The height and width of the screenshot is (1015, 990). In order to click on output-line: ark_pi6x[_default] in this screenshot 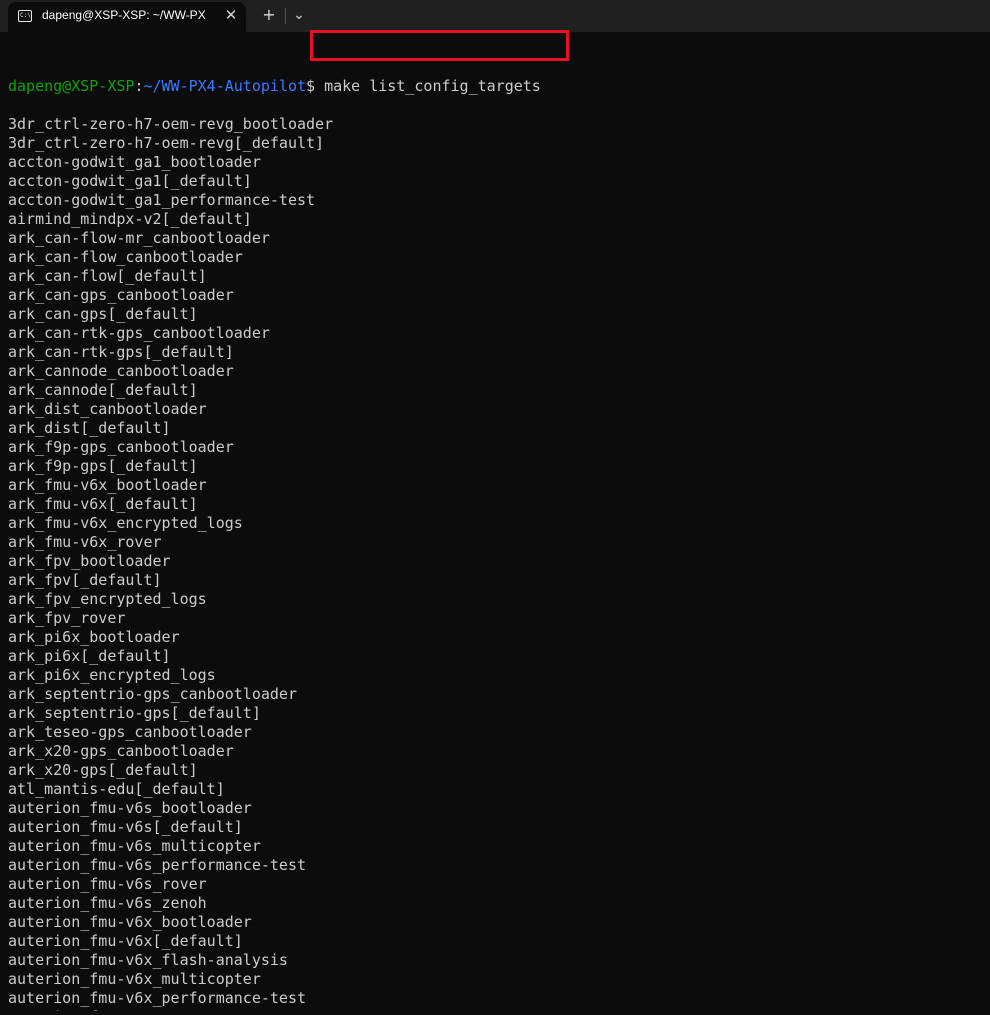, I will do `click(89, 656)`.